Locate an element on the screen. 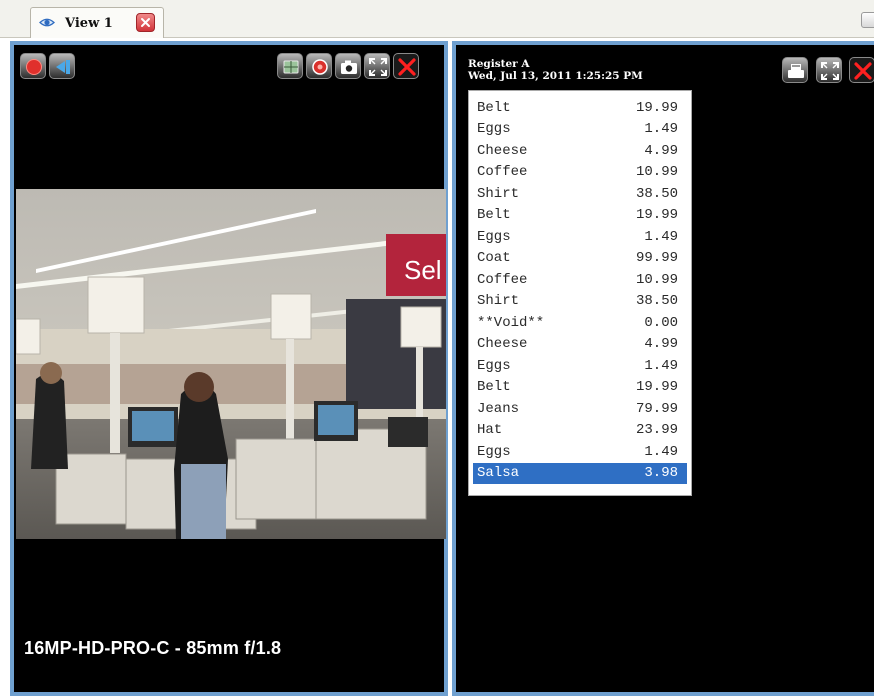  receipt-item-price: 3.98 is located at coordinates (661, 473).